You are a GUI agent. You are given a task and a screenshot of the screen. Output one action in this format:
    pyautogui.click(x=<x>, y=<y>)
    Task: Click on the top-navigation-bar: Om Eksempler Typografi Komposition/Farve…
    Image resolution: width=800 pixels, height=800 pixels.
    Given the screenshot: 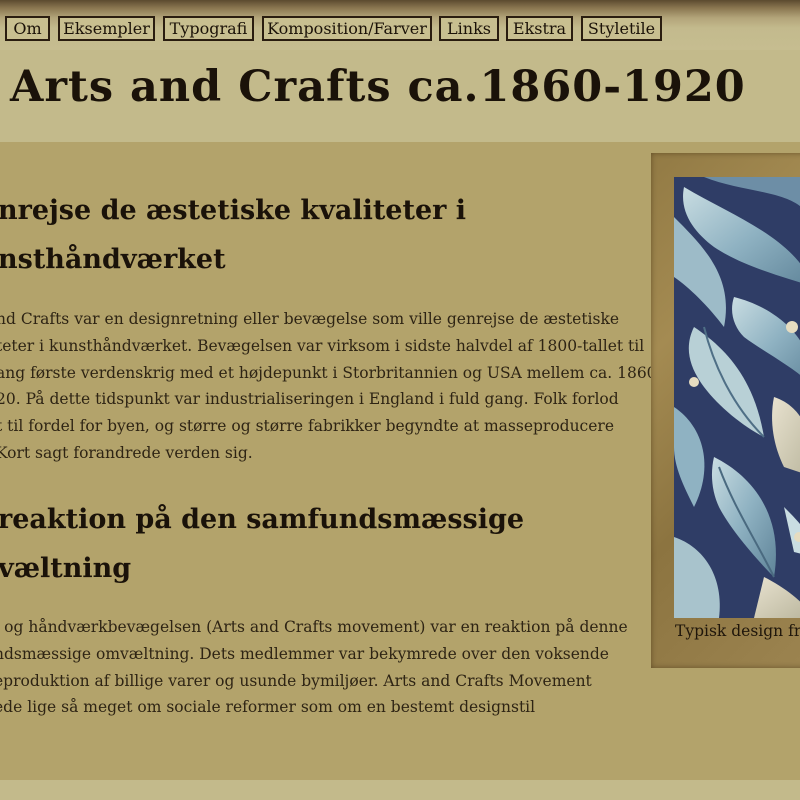 What is the action you would take?
    pyautogui.click(x=400, y=25)
    